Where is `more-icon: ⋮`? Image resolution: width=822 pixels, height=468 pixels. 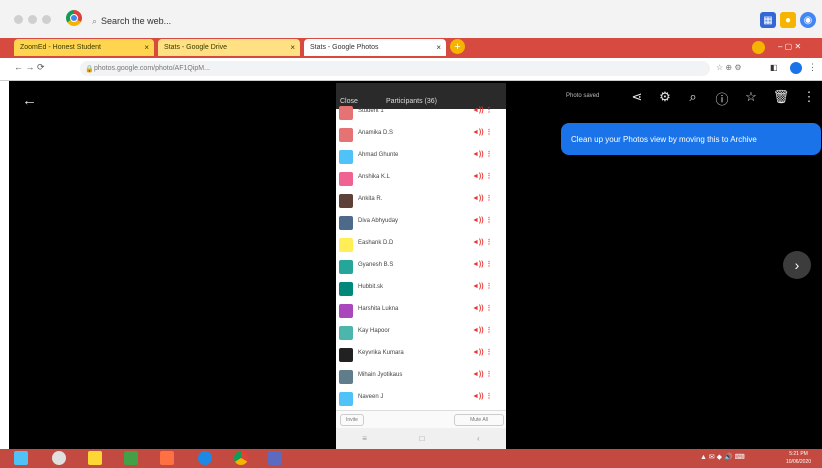 more-icon: ⋮ is located at coordinates (809, 97).